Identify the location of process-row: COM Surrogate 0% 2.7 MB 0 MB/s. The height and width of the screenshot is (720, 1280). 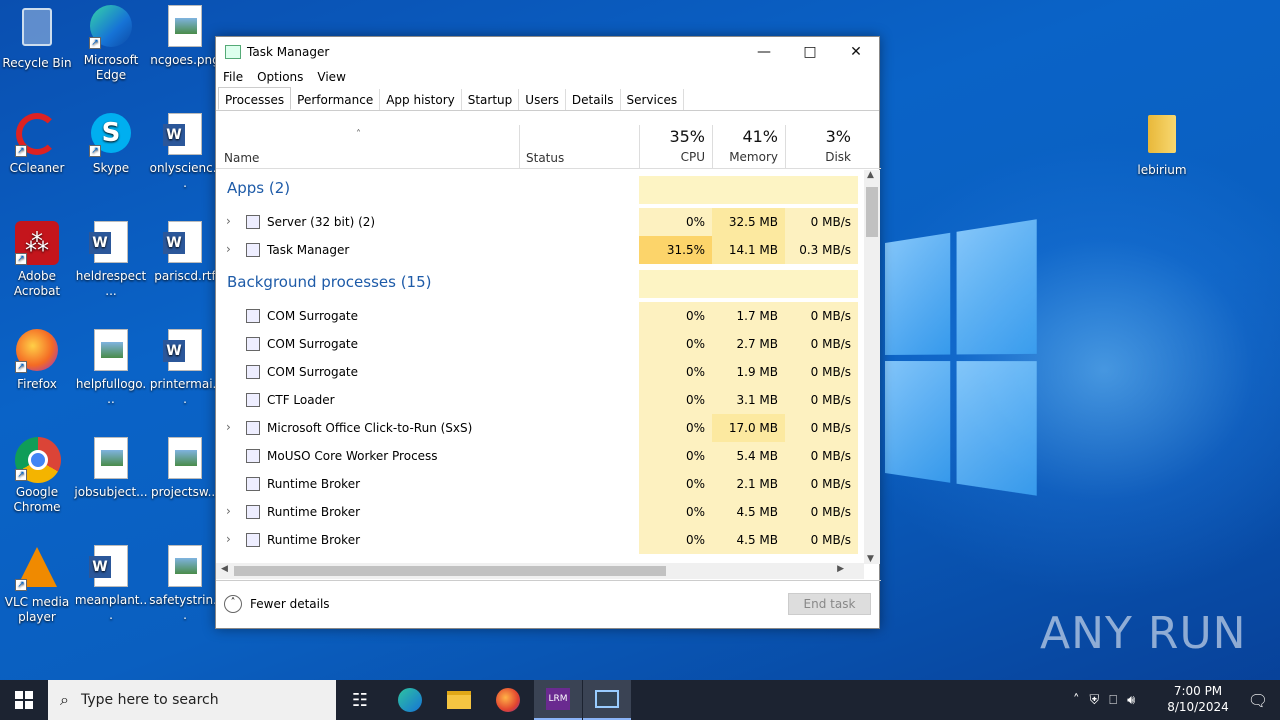
(537, 344).